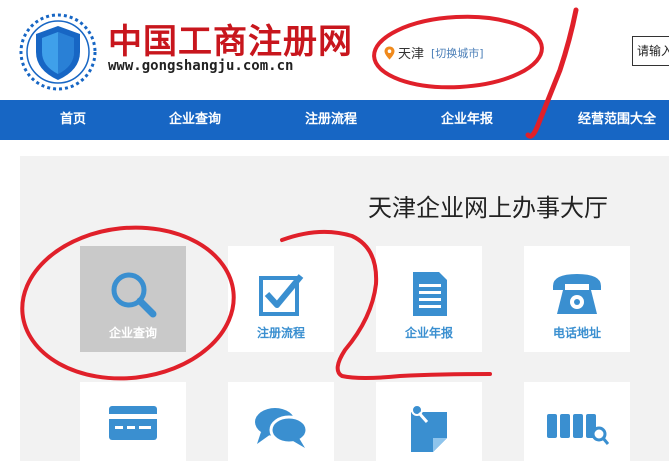  Describe the element at coordinates (429, 428) in the screenshot. I see `sticky-note-icon` at that location.